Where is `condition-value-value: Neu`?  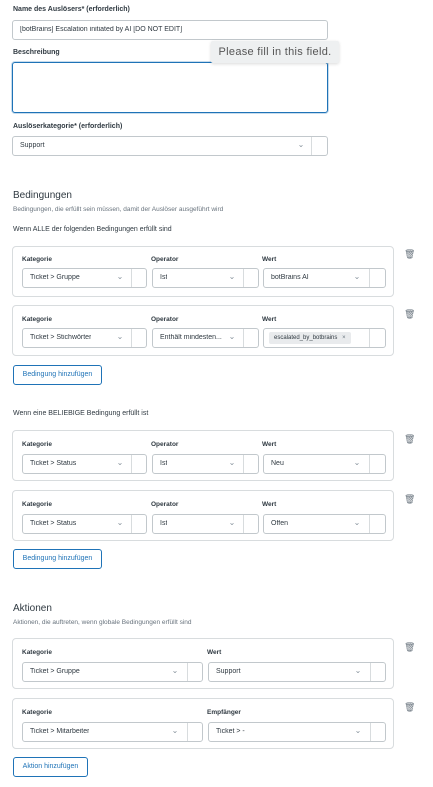 condition-value-value: Neu is located at coordinates (277, 463).